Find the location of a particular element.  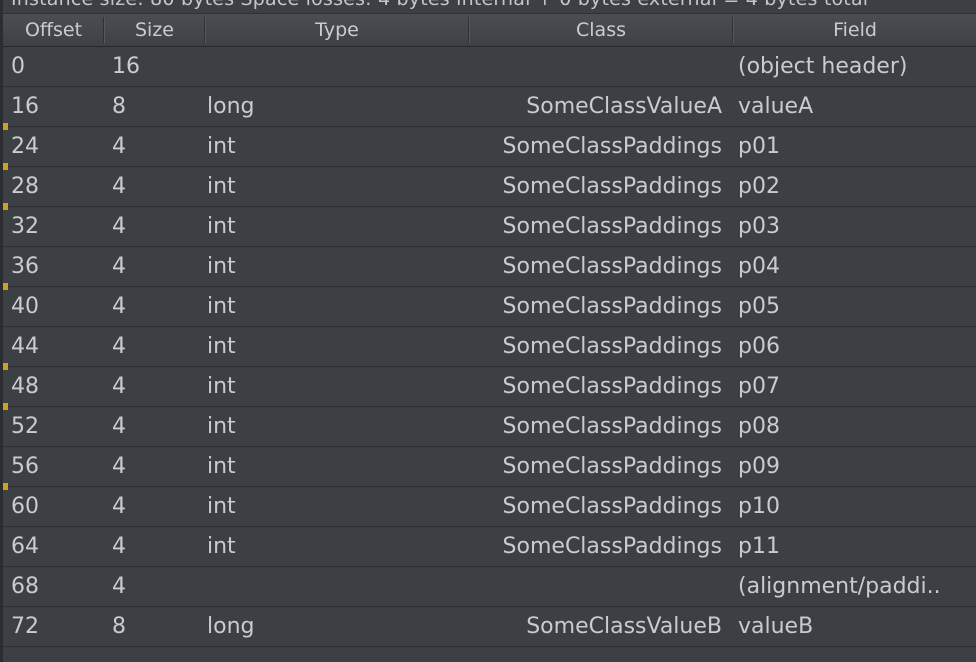

column-header-class: Class is located at coordinates (601, 30).